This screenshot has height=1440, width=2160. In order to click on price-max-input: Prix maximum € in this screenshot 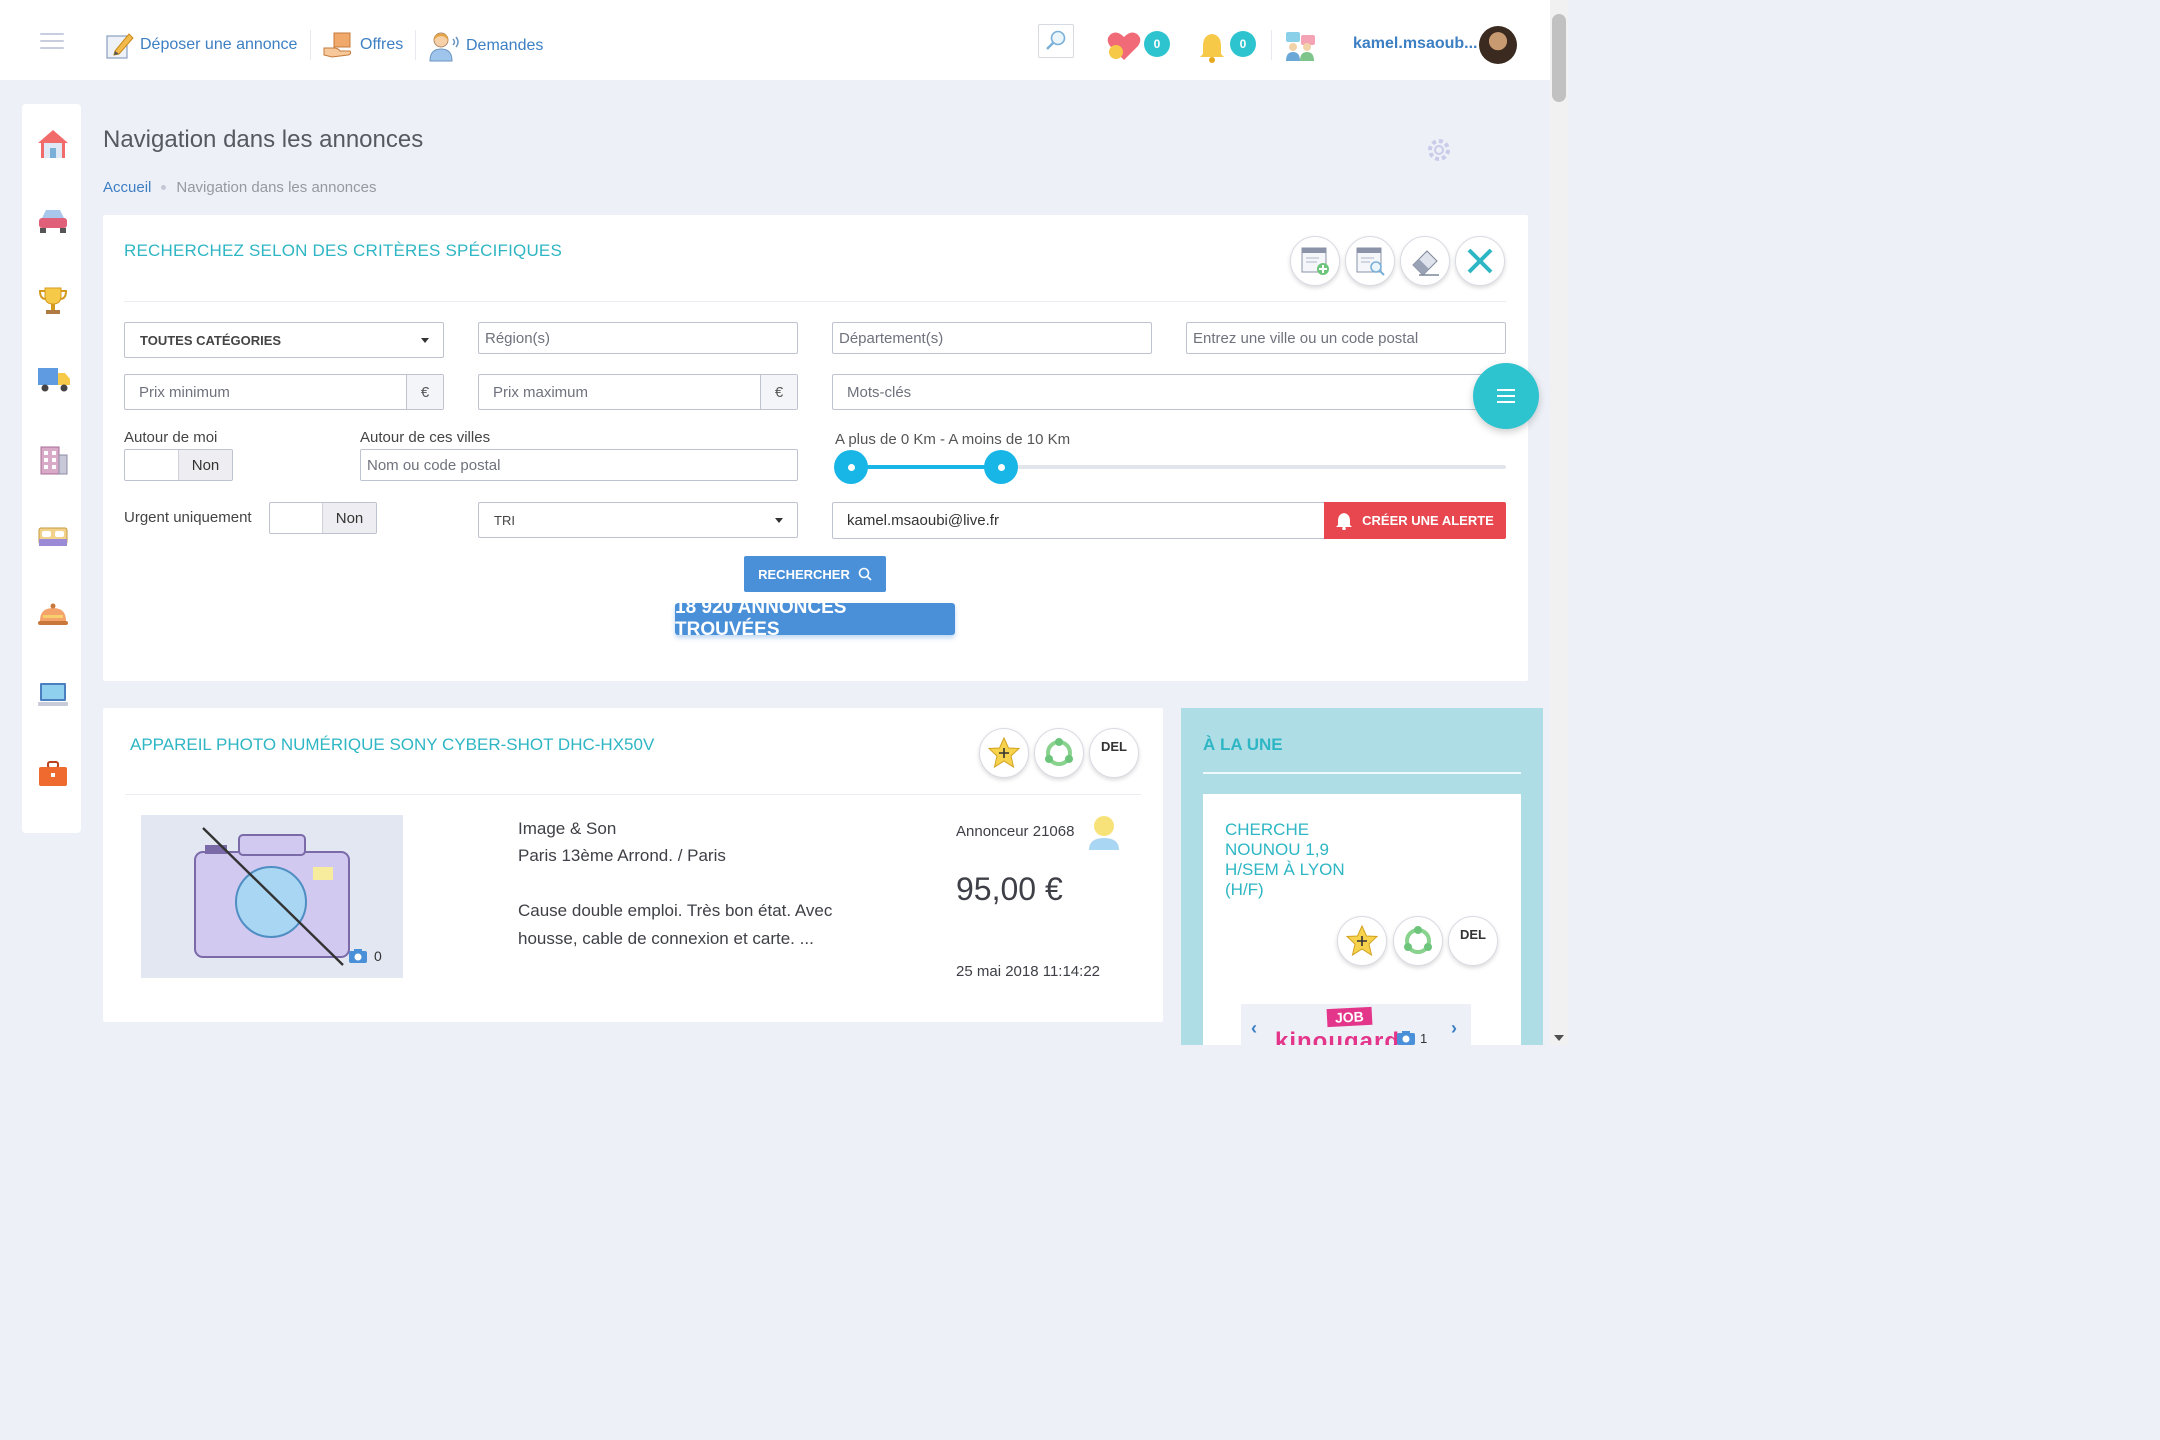, I will do `click(638, 392)`.